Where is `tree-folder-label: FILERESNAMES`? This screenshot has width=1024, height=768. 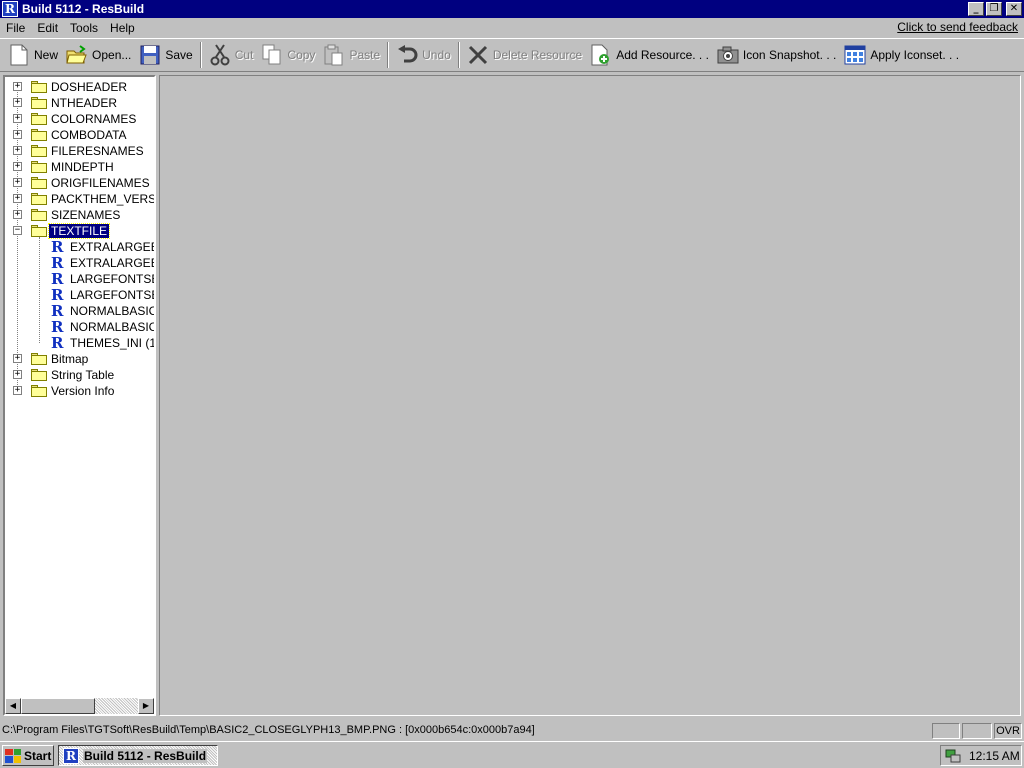
tree-folder-label: FILERESNAMES is located at coordinates (97, 151).